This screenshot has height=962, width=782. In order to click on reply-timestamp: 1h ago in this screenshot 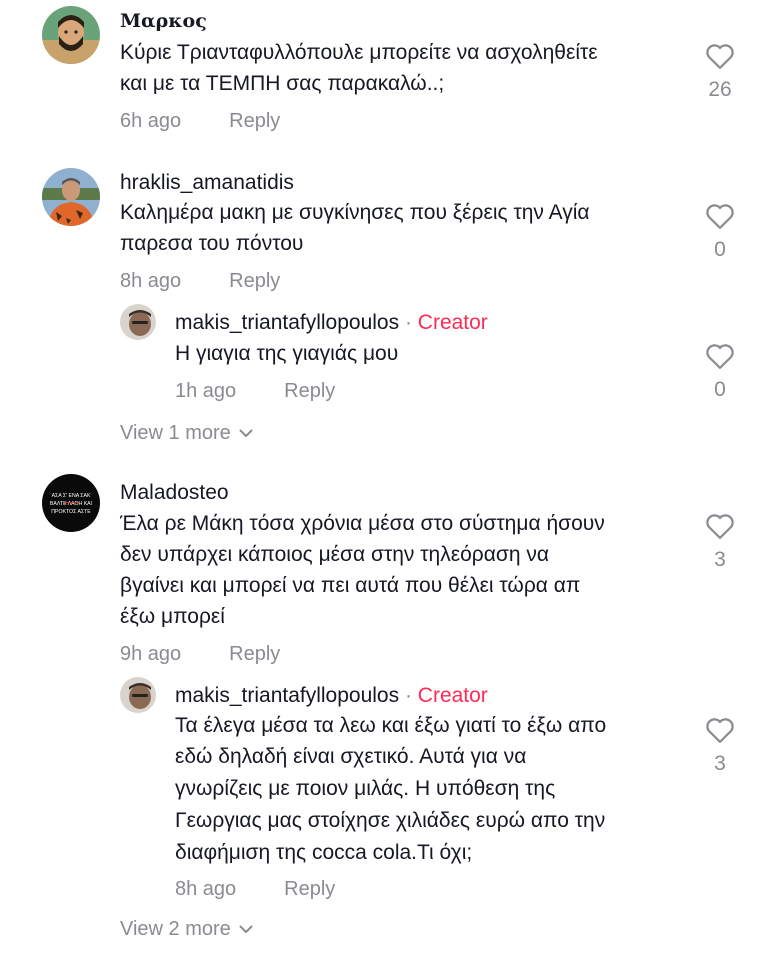, I will do `click(206, 391)`.